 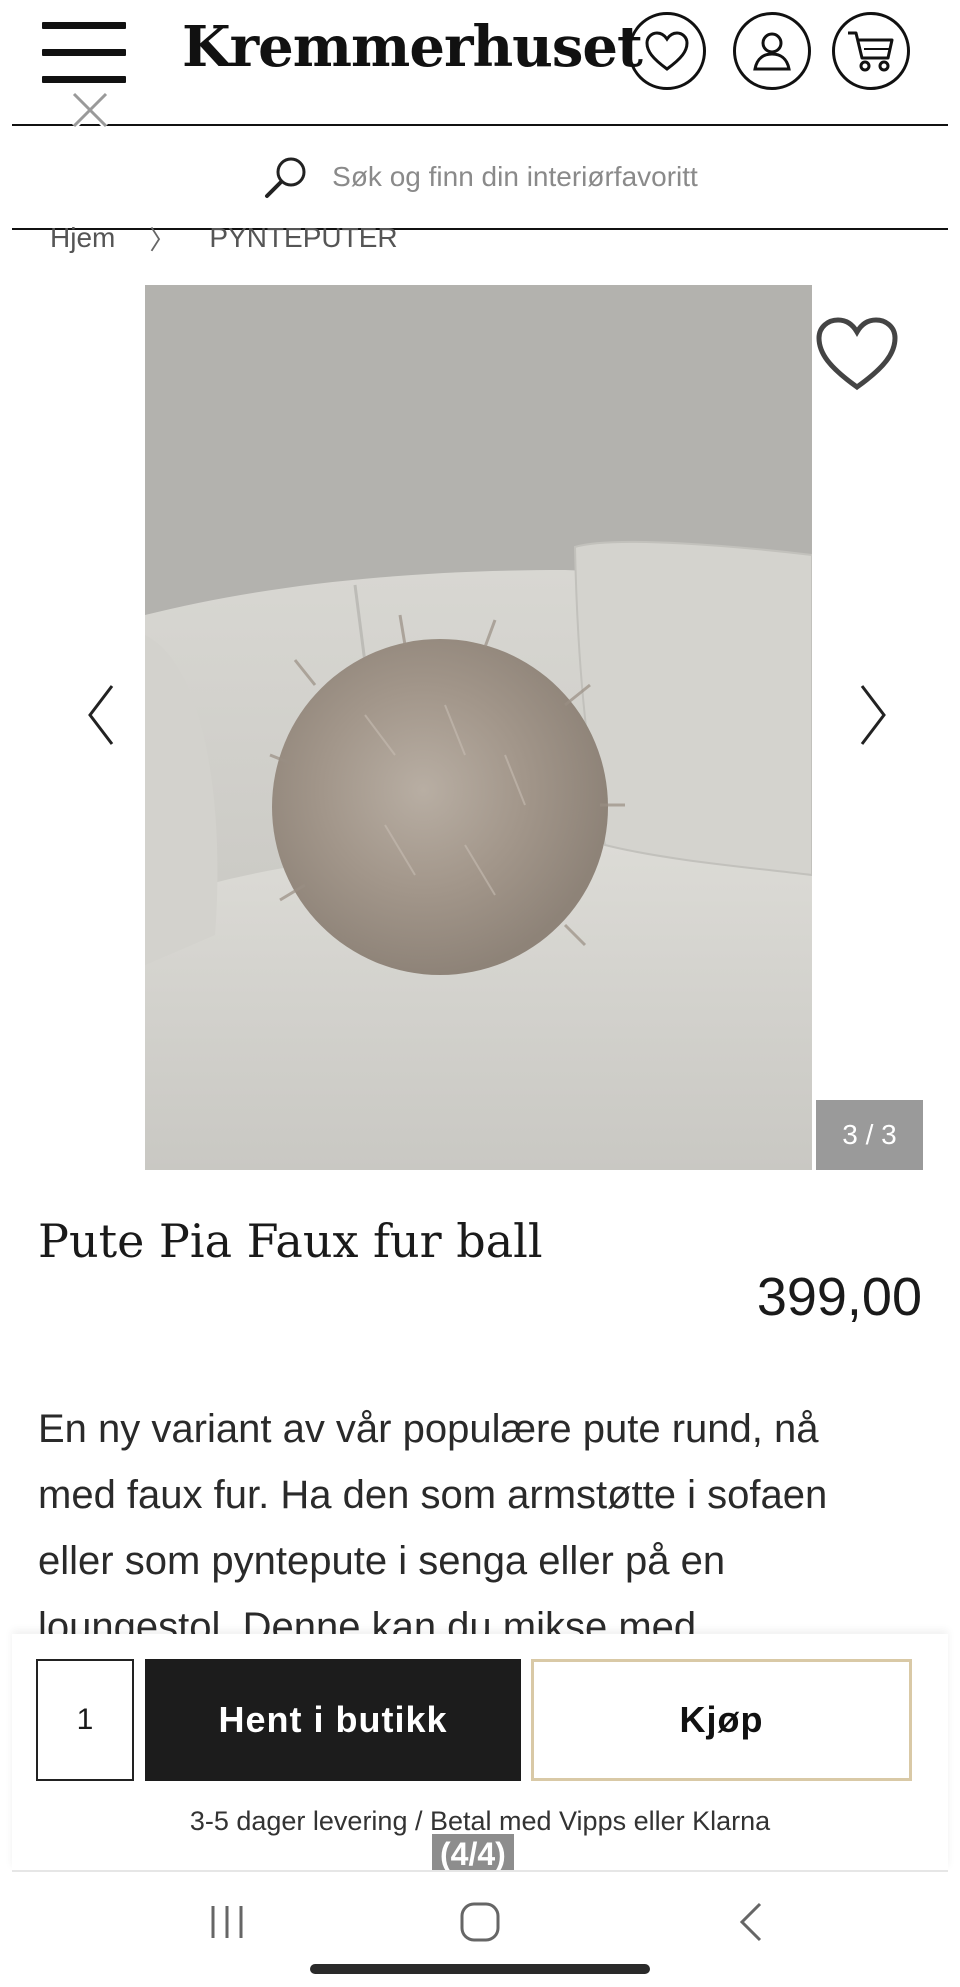 I want to click on account-button, so click(x=772, y=51).